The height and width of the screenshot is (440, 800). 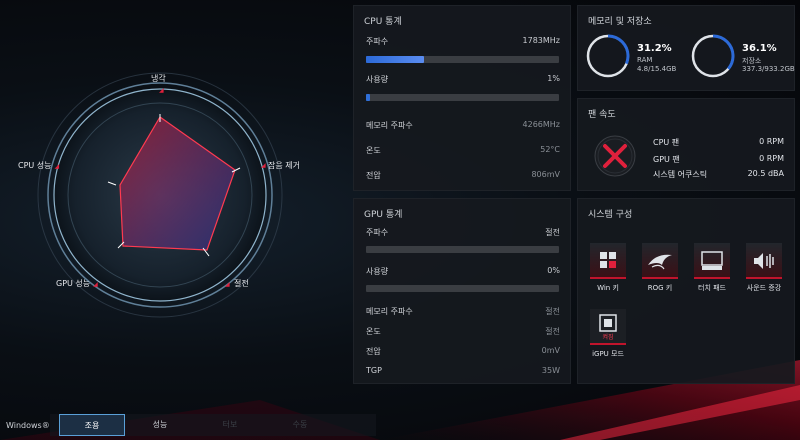 I want to click on cpu-temp-value: 52°C, so click(x=550, y=149).